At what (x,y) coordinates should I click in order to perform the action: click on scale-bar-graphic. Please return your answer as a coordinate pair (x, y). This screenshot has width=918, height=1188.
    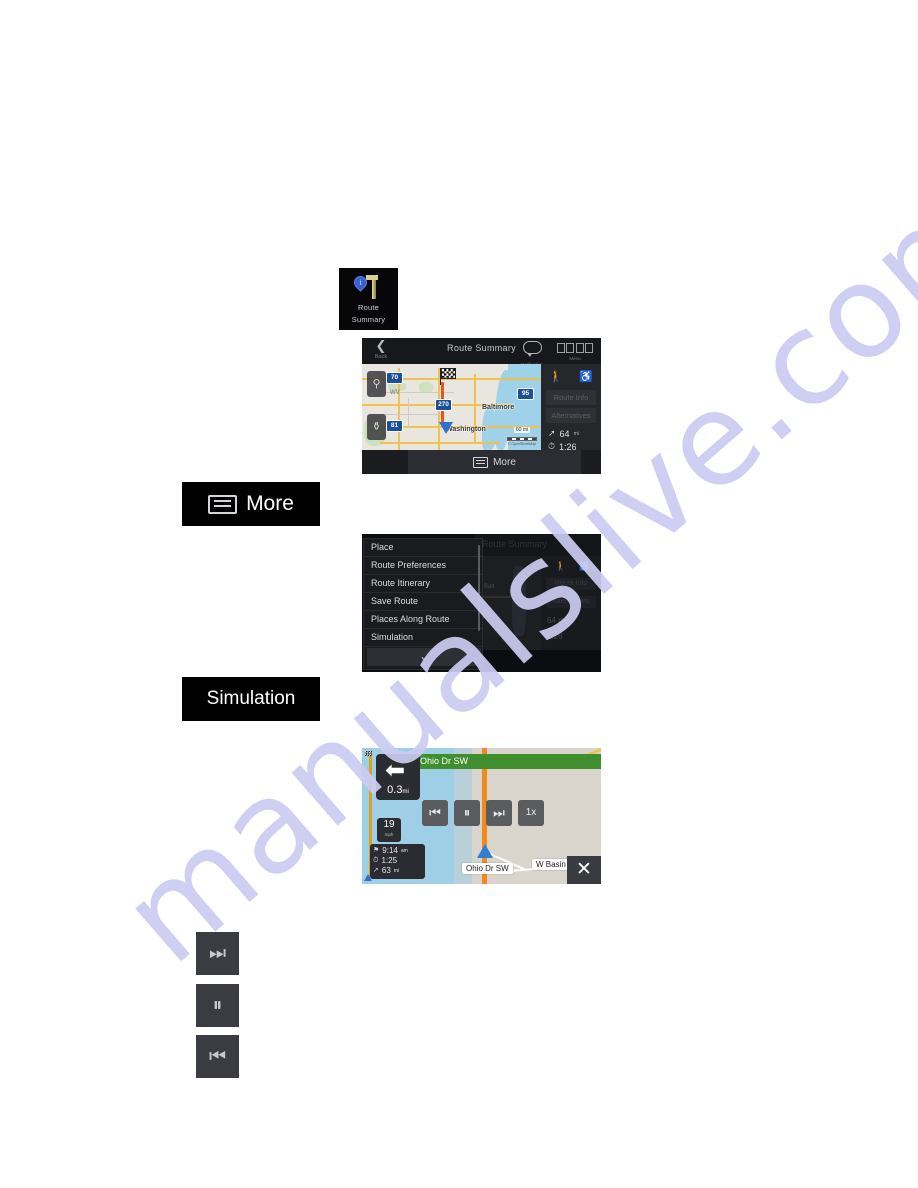
    Looking at the image, I should click on (522, 439).